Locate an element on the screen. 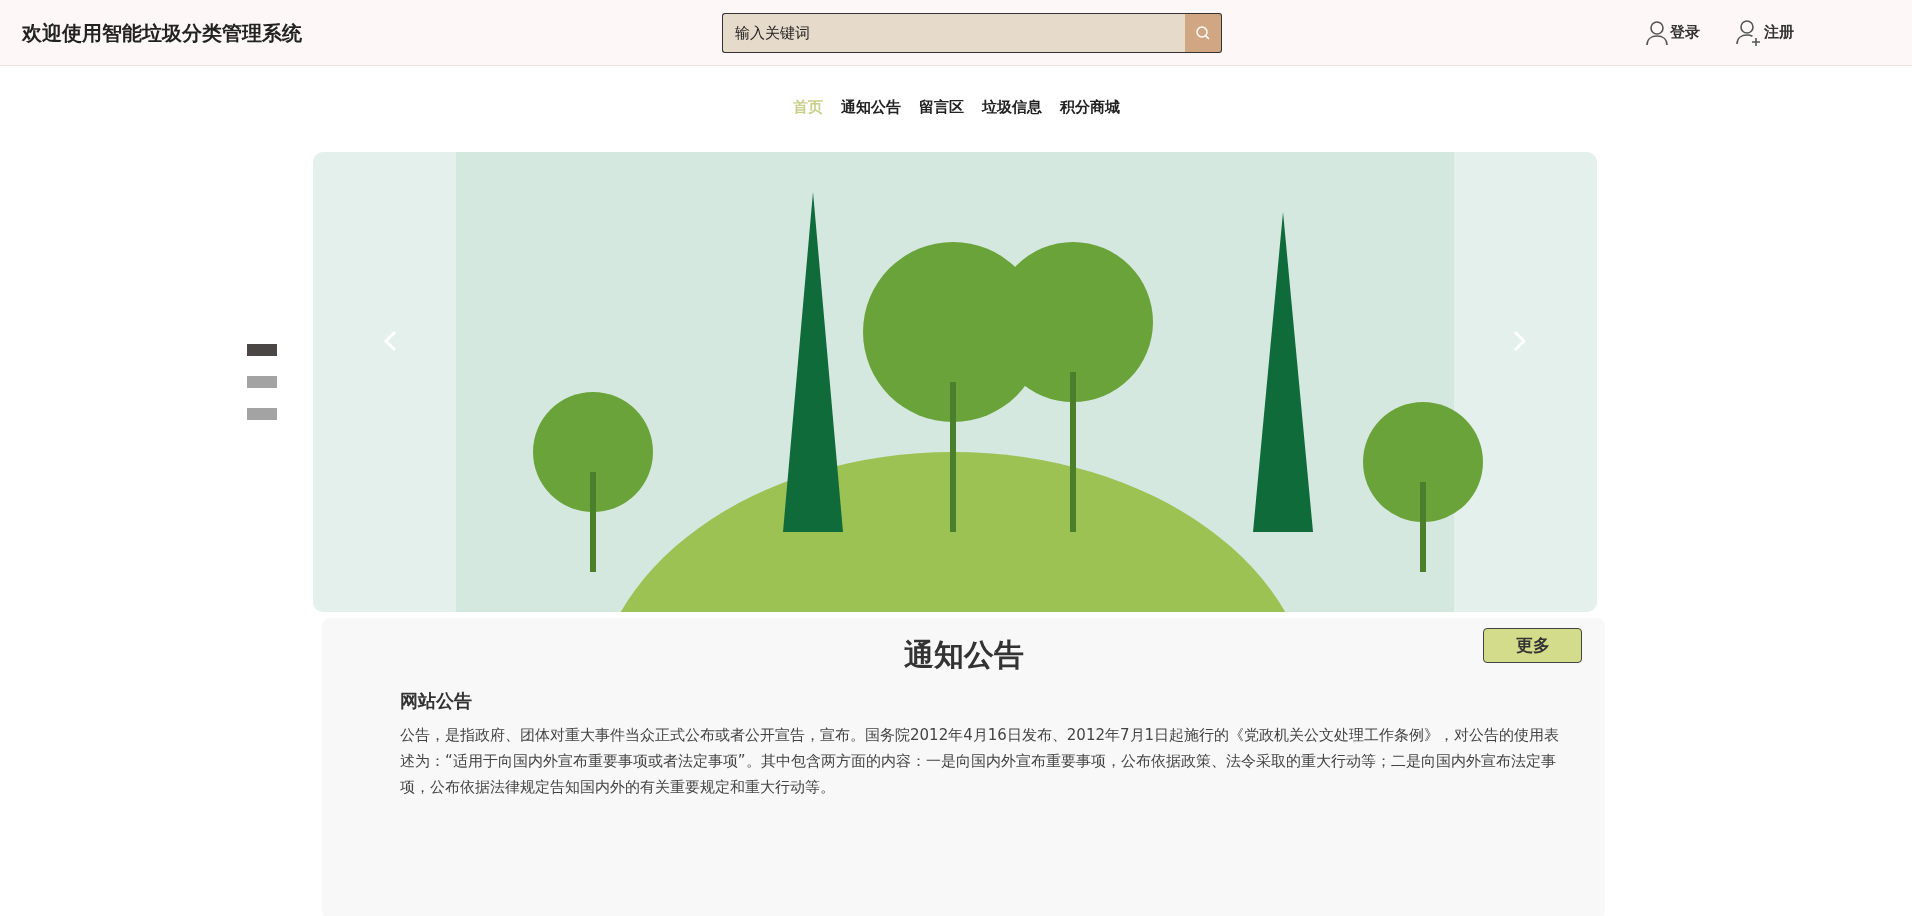 The image size is (1912, 916). nav-link: 垃圾信息 is located at coordinates (1011, 108).